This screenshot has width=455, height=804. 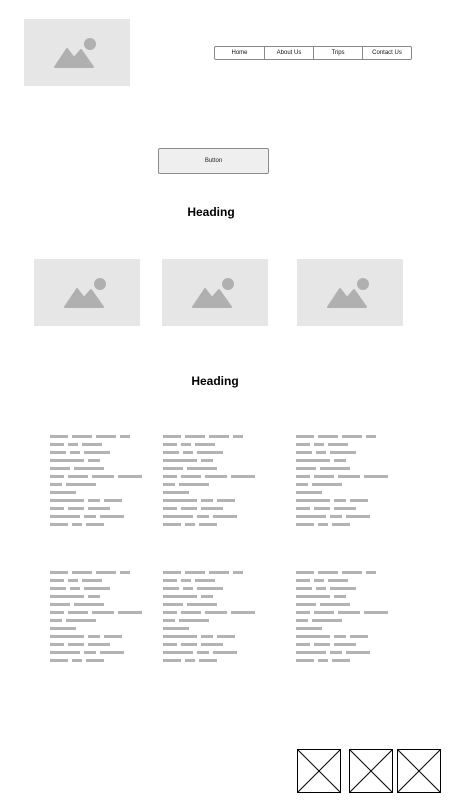 What do you see at coordinates (215, 381) in the screenshot?
I see `section-heading-2: Heading` at bounding box center [215, 381].